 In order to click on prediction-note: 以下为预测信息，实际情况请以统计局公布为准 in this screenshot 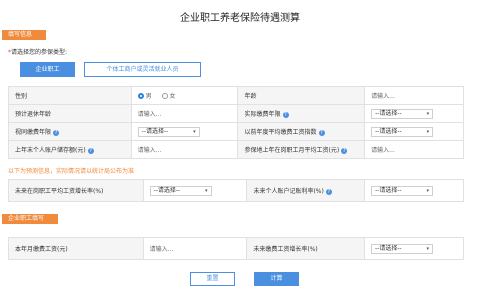, I will do `click(71, 171)`.